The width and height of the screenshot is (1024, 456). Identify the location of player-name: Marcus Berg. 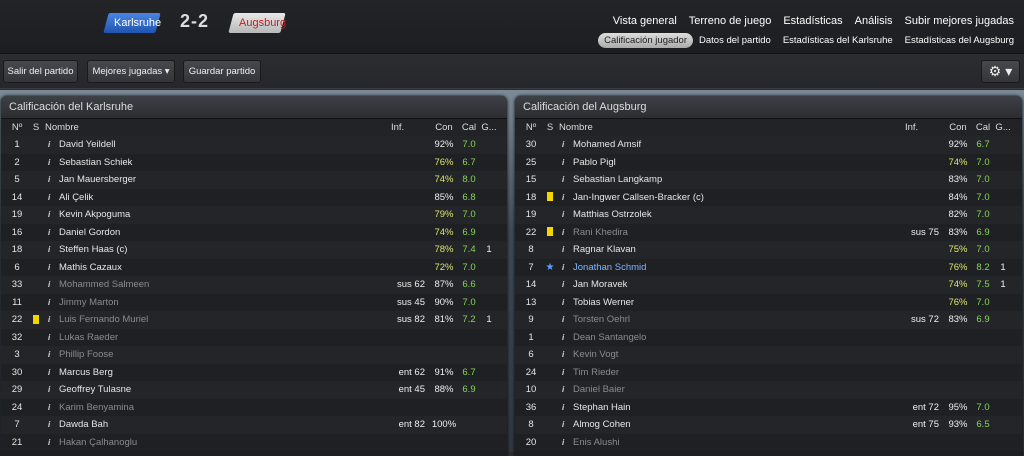
(194, 373).